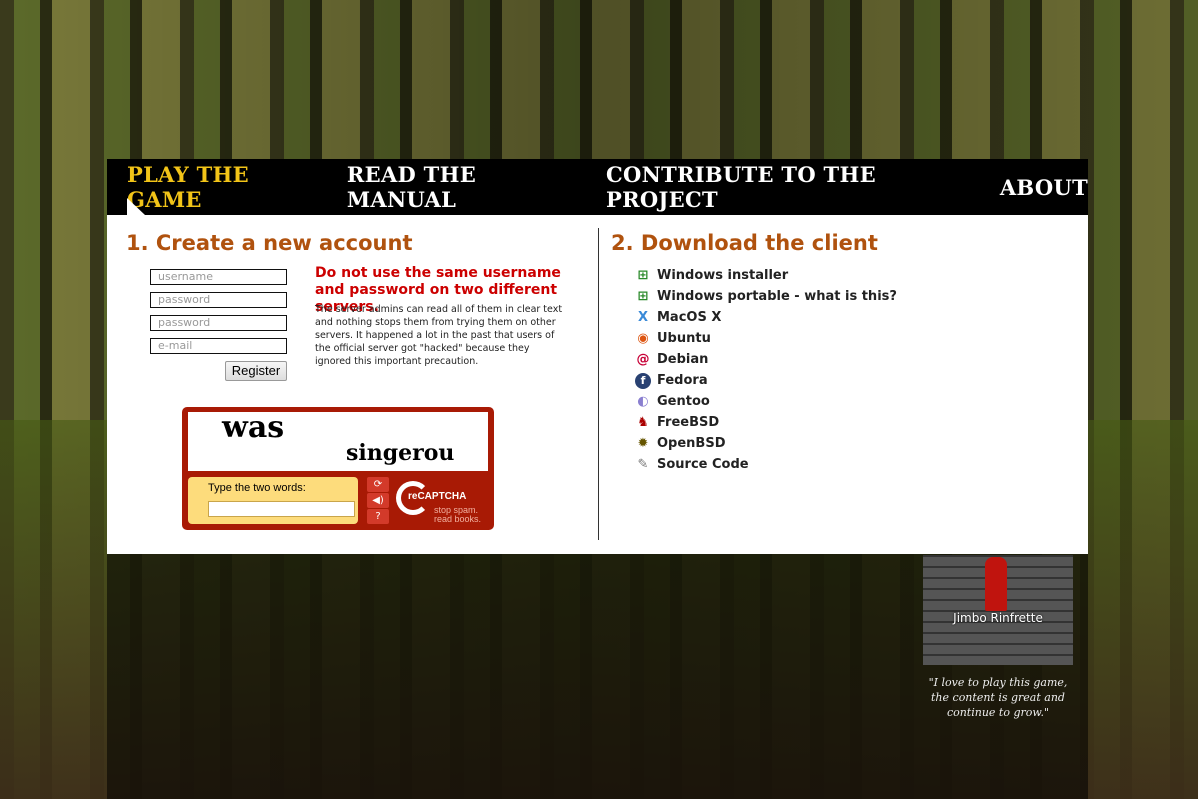 The width and height of the screenshot is (1198, 799). Describe the element at coordinates (338, 440) in the screenshot. I see `captcha-image: was singerou` at that location.